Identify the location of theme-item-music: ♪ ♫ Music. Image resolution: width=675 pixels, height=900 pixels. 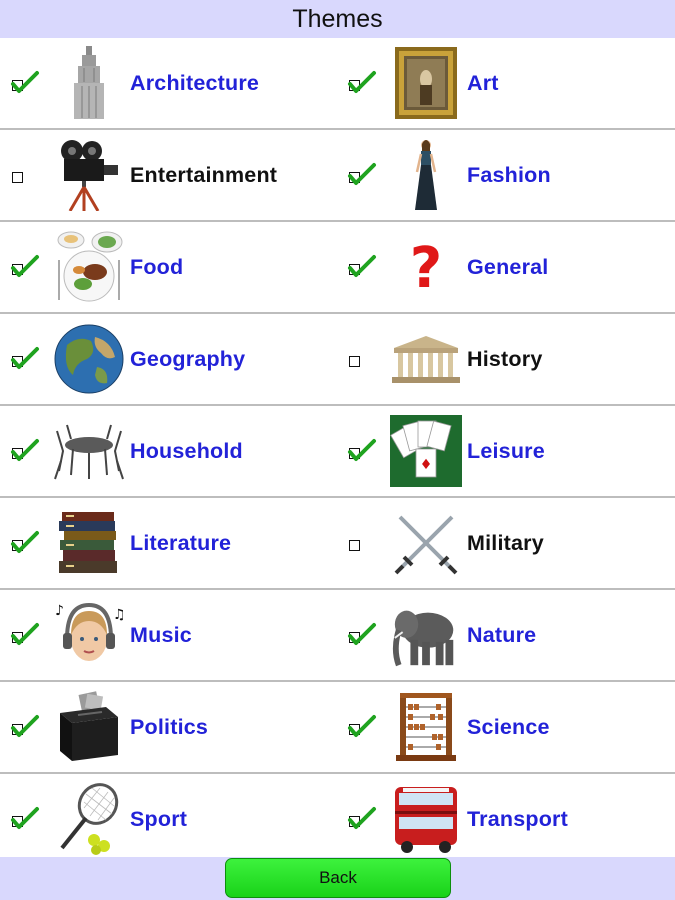
(168, 635).